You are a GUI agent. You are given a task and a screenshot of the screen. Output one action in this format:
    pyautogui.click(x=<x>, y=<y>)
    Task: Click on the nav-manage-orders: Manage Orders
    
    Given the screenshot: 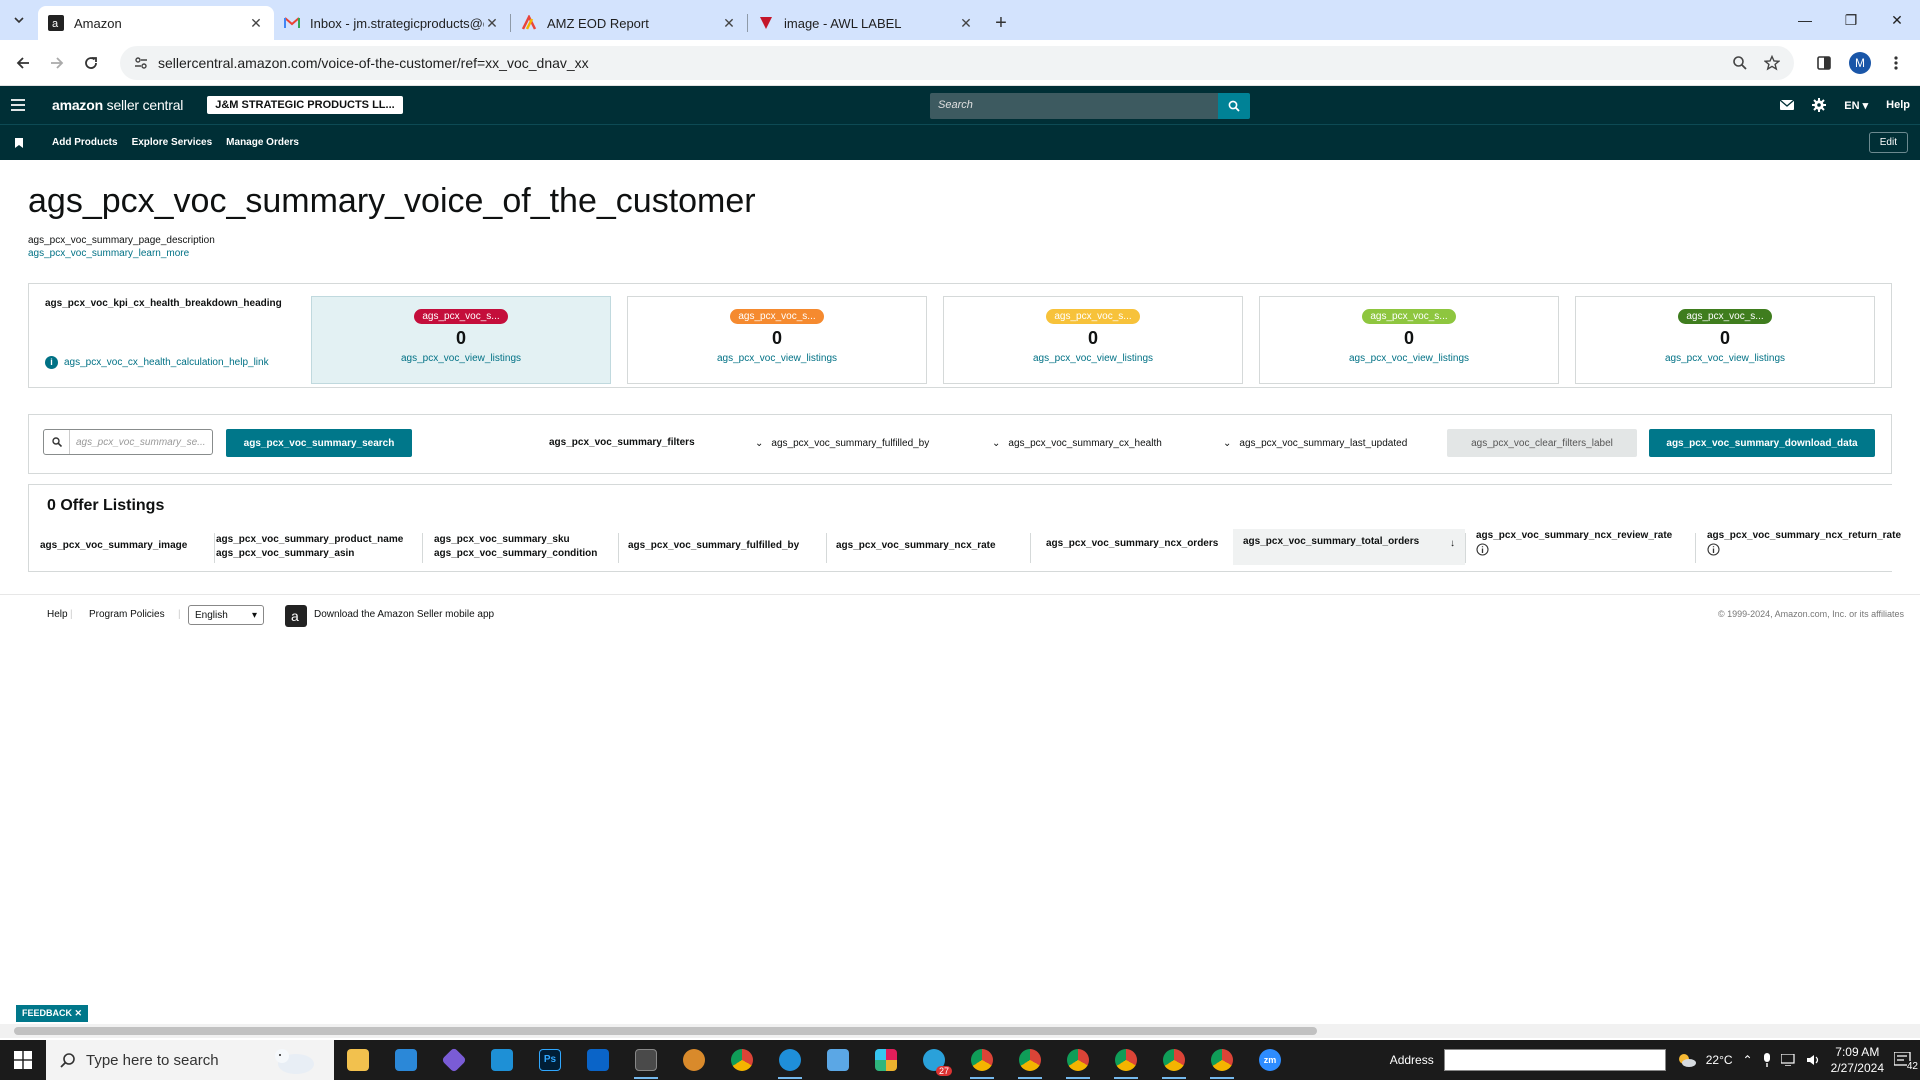 What is the action you would take?
    pyautogui.click(x=262, y=142)
    